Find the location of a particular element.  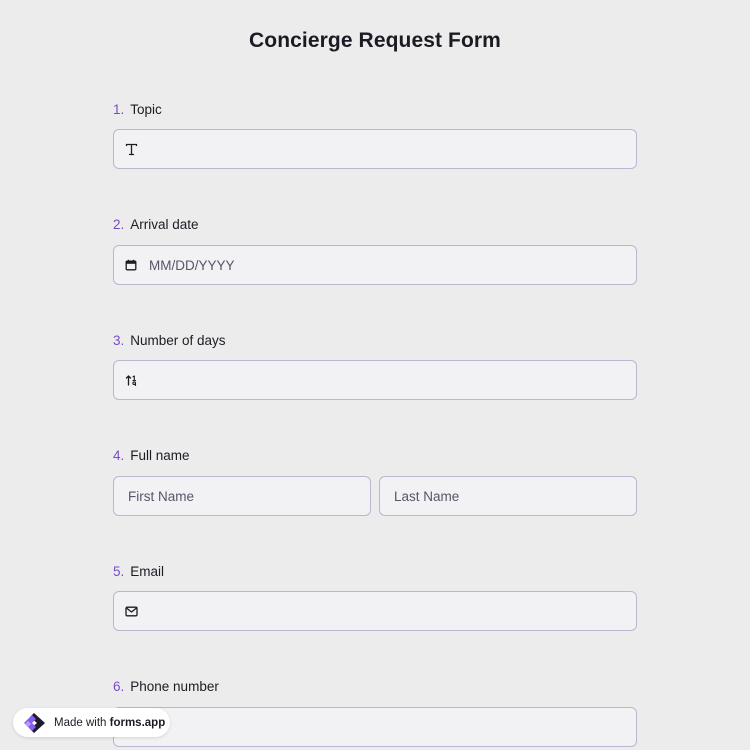

question-label-topic: 1. Topic is located at coordinates (137, 110).